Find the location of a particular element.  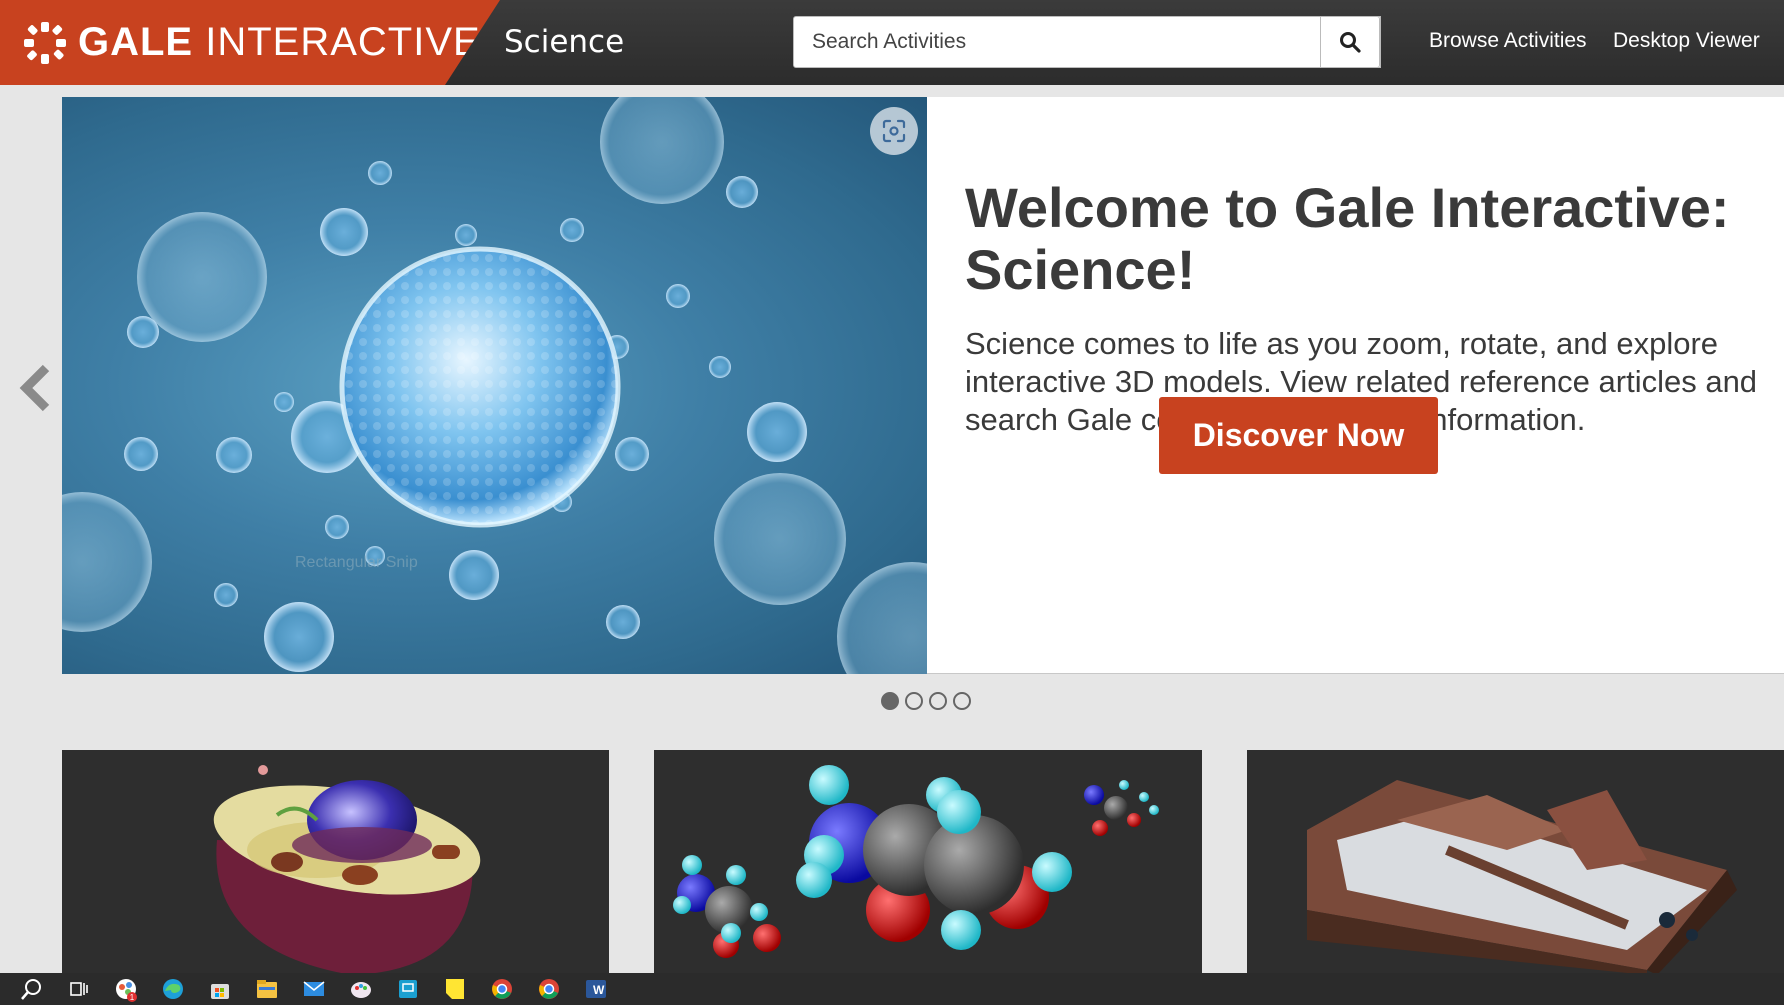

activity-card-molecule is located at coordinates (928, 862).